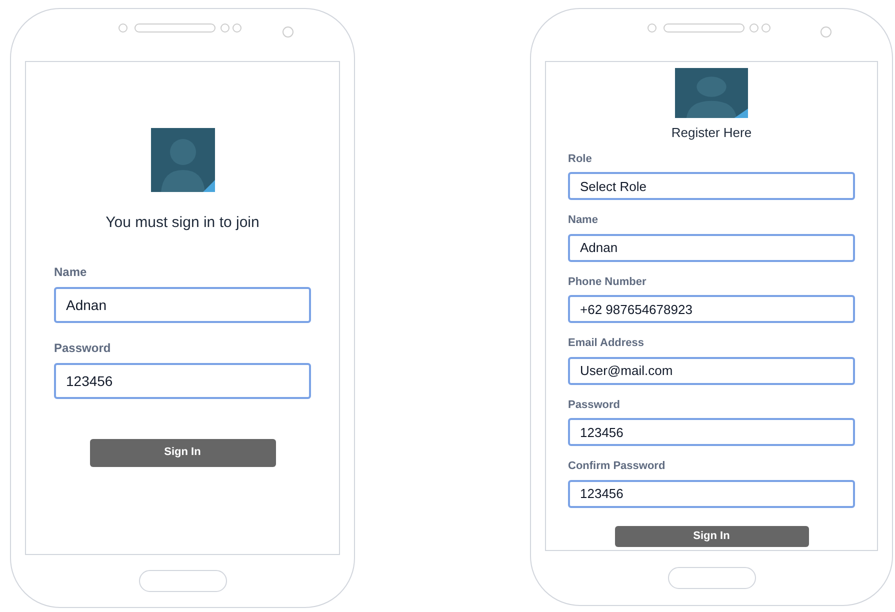 This screenshot has height=612, width=895. What do you see at coordinates (183, 223) in the screenshot?
I see `screen-title: You must sign in to join` at bounding box center [183, 223].